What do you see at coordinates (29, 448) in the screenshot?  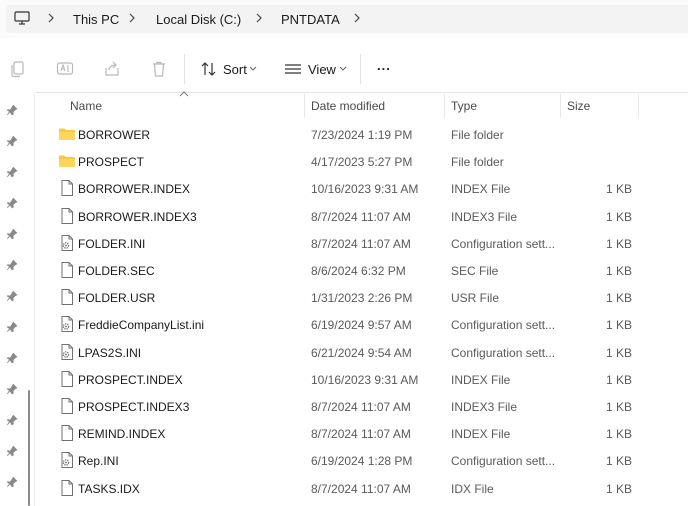 I see `nav-scrollbar` at bounding box center [29, 448].